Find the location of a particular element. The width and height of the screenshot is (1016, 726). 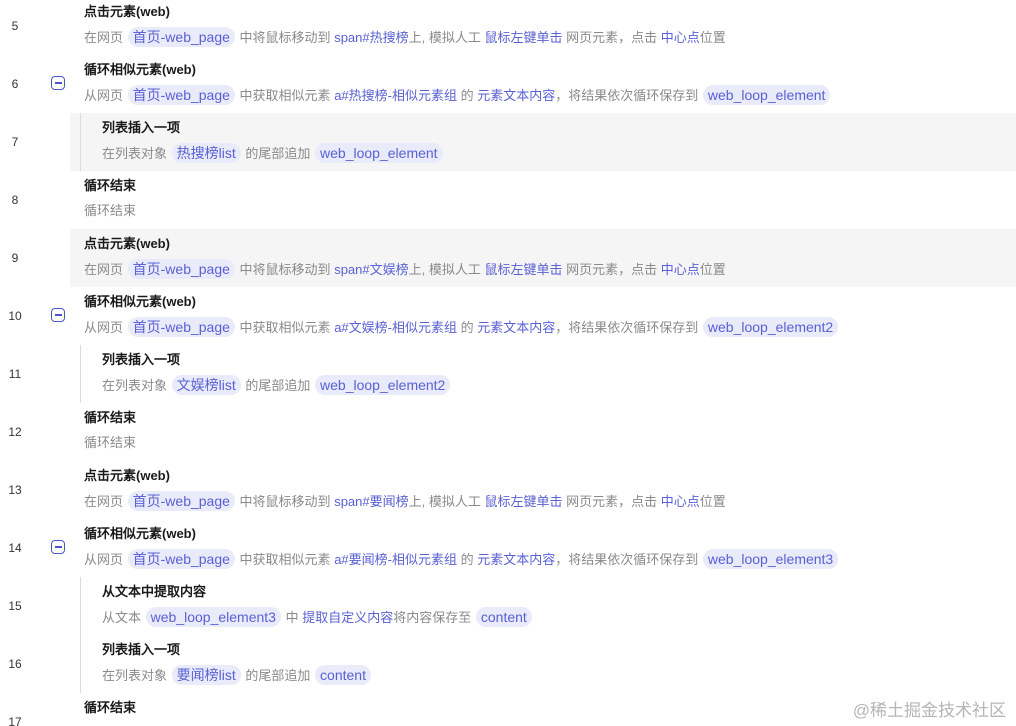

desc-text: 中 is located at coordinates (292, 617).